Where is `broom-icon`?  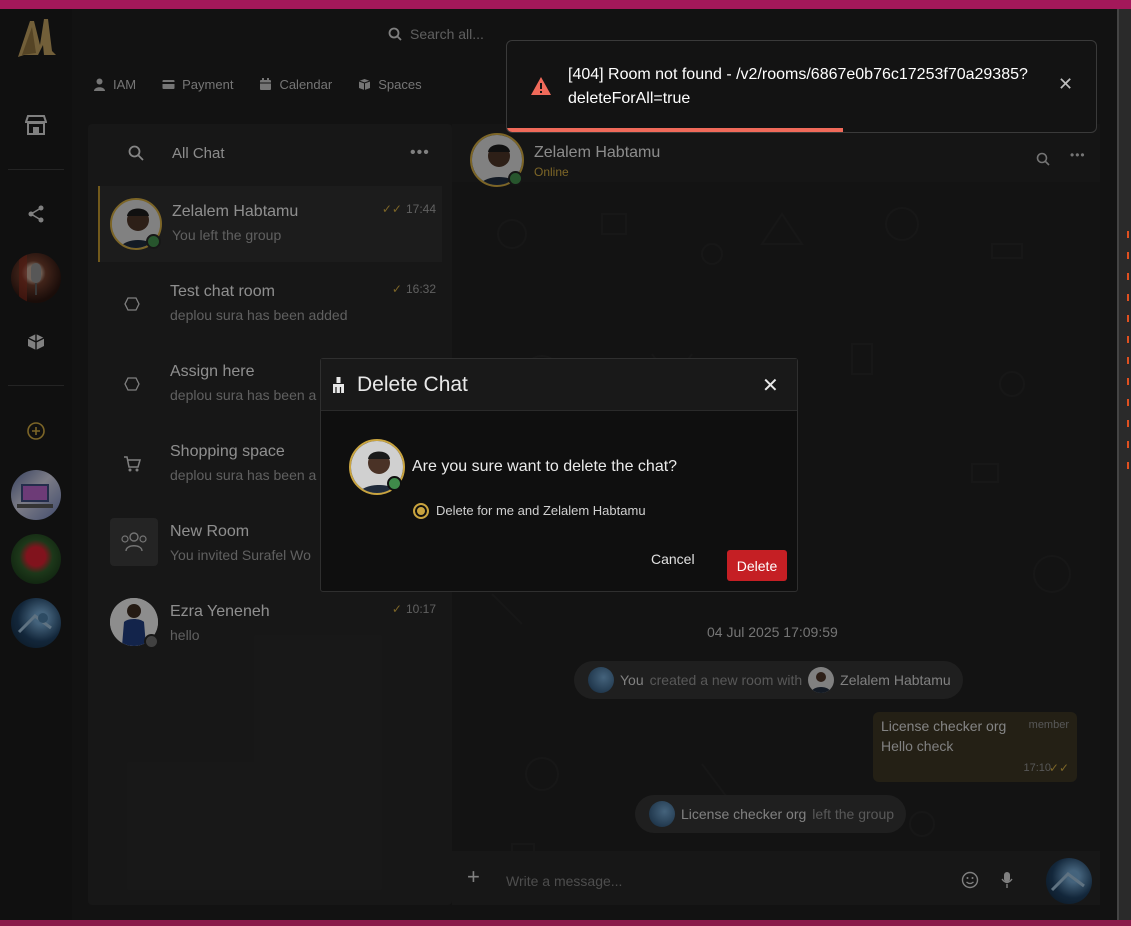
broom-icon is located at coordinates (338, 385).